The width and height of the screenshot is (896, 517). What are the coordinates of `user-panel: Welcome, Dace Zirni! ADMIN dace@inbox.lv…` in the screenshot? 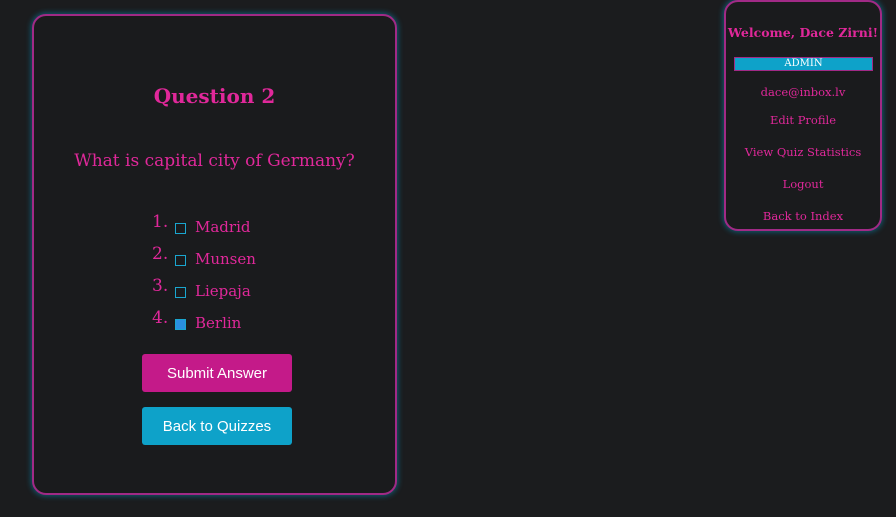 It's located at (803, 115).